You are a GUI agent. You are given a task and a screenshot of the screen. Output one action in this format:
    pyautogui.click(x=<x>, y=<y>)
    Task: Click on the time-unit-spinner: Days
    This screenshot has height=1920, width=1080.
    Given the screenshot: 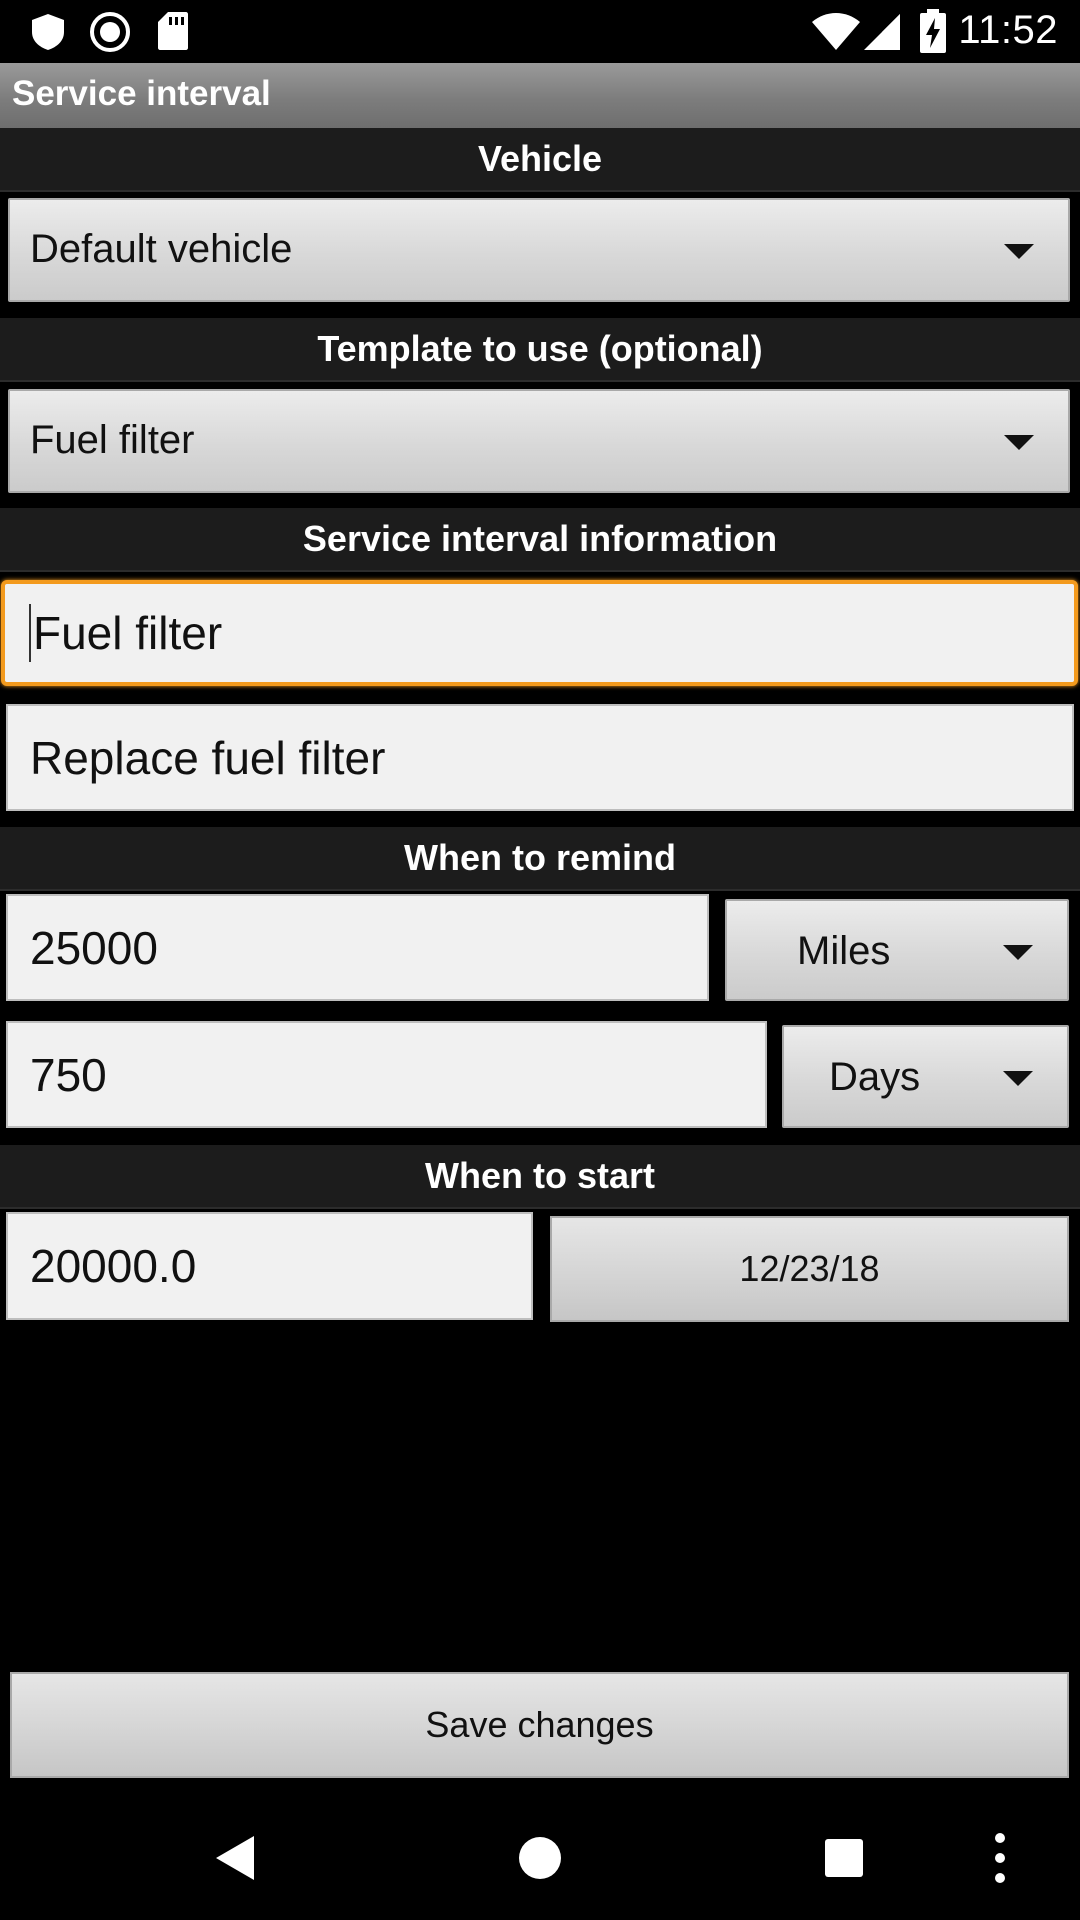 What is the action you would take?
    pyautogui.click(x=925, y=1076)
    